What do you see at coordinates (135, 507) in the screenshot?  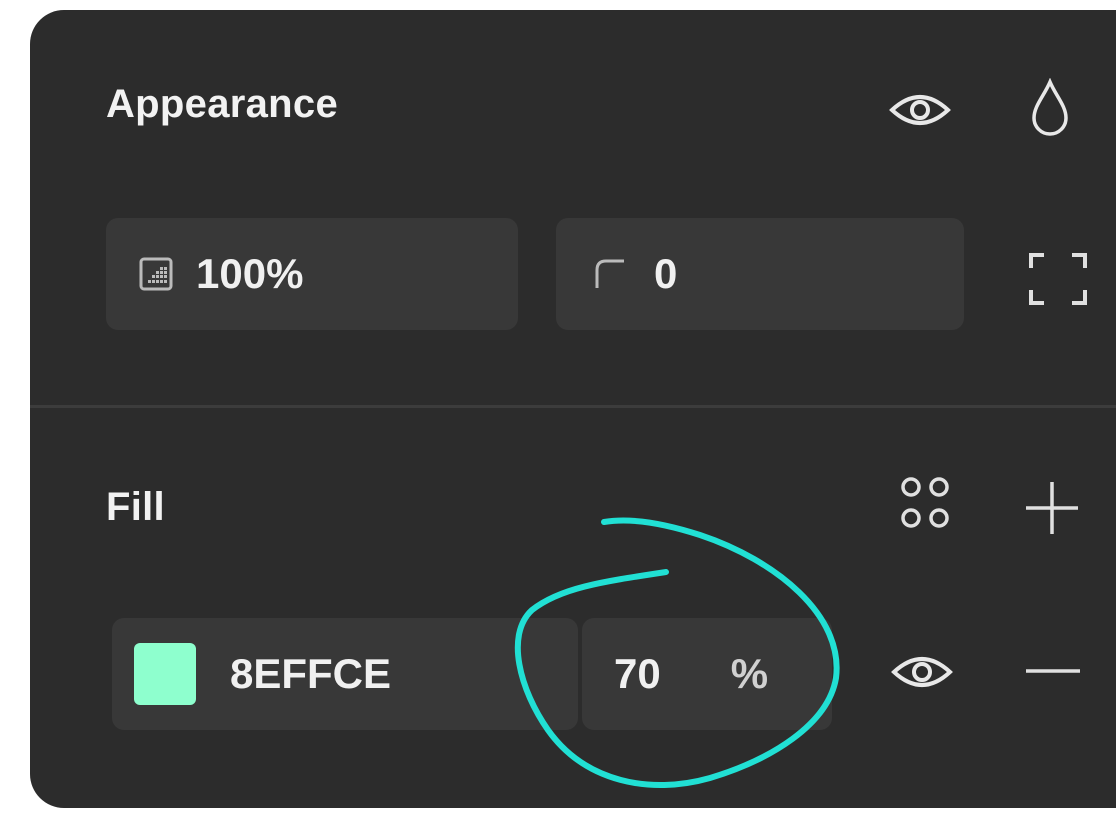 I see `fill-title: Fill` at bounding box center [135, 507].